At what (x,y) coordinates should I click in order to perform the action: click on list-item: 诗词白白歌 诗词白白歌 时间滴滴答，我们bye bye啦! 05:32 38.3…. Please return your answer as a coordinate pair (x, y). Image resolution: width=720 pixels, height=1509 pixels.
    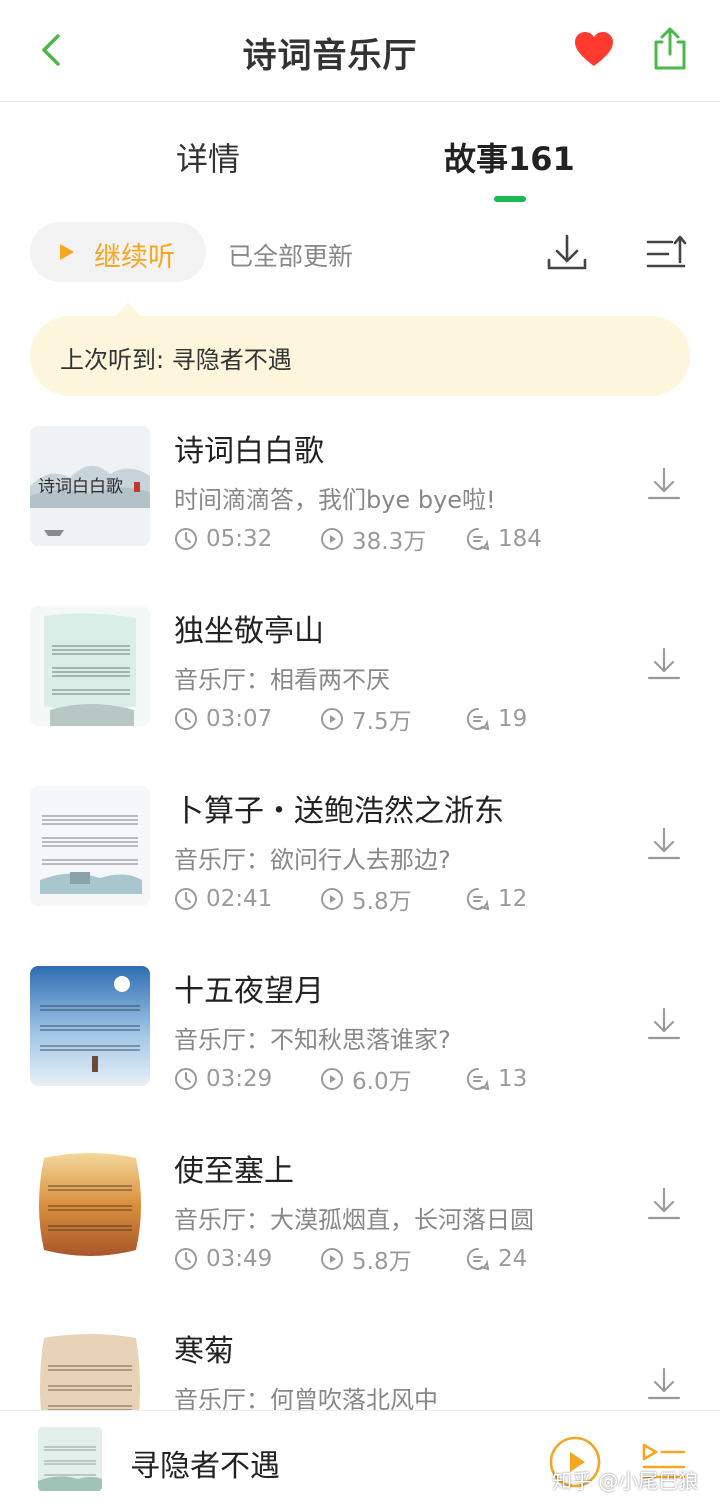
    Looking at the image, I should click on (360, 496).